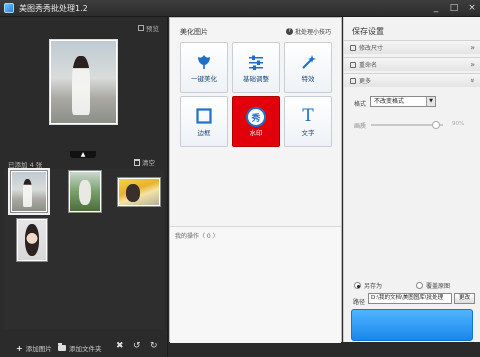  I want to click on app-title: 美图秀秀批处理1.2, so click(53, 8).